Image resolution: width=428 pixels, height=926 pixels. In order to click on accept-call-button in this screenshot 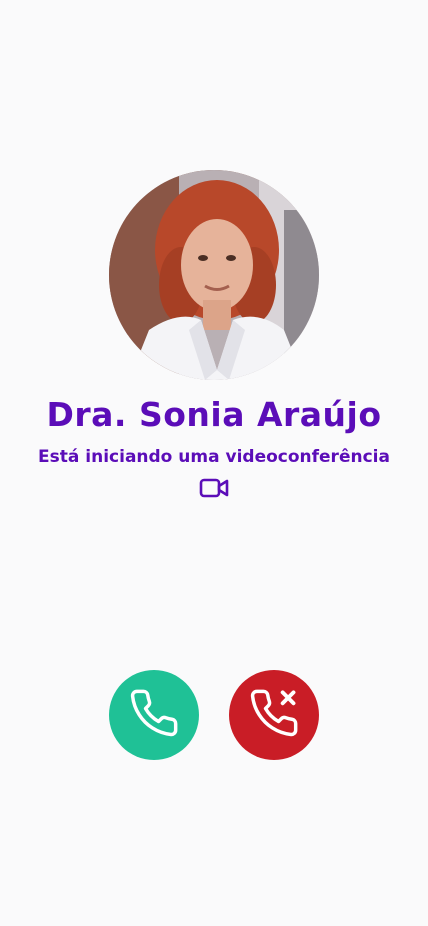, I will do `click(154, 715)`.